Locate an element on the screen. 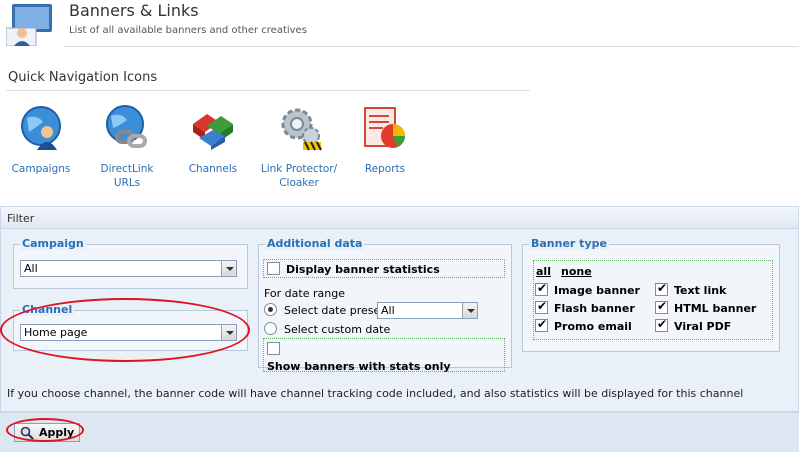 This screenshot has width=799, height=452. filter-footer: Apply is located at coordinates (399, 432).